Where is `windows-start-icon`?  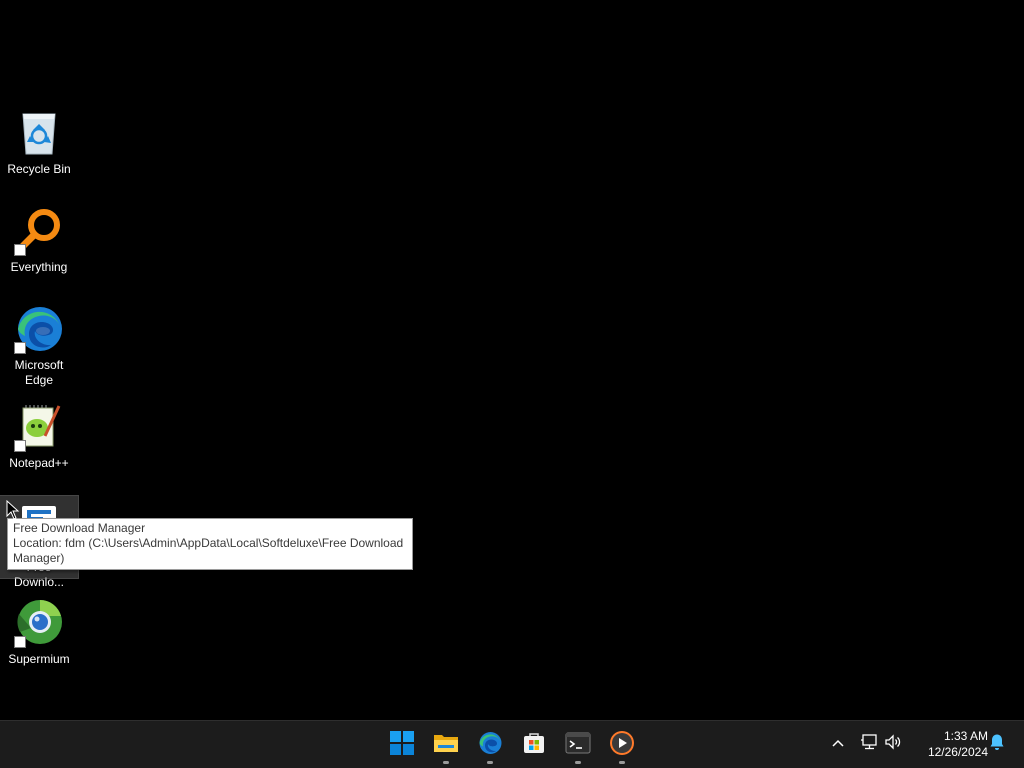 windows-start-icon is located at coordinates (402, 745).